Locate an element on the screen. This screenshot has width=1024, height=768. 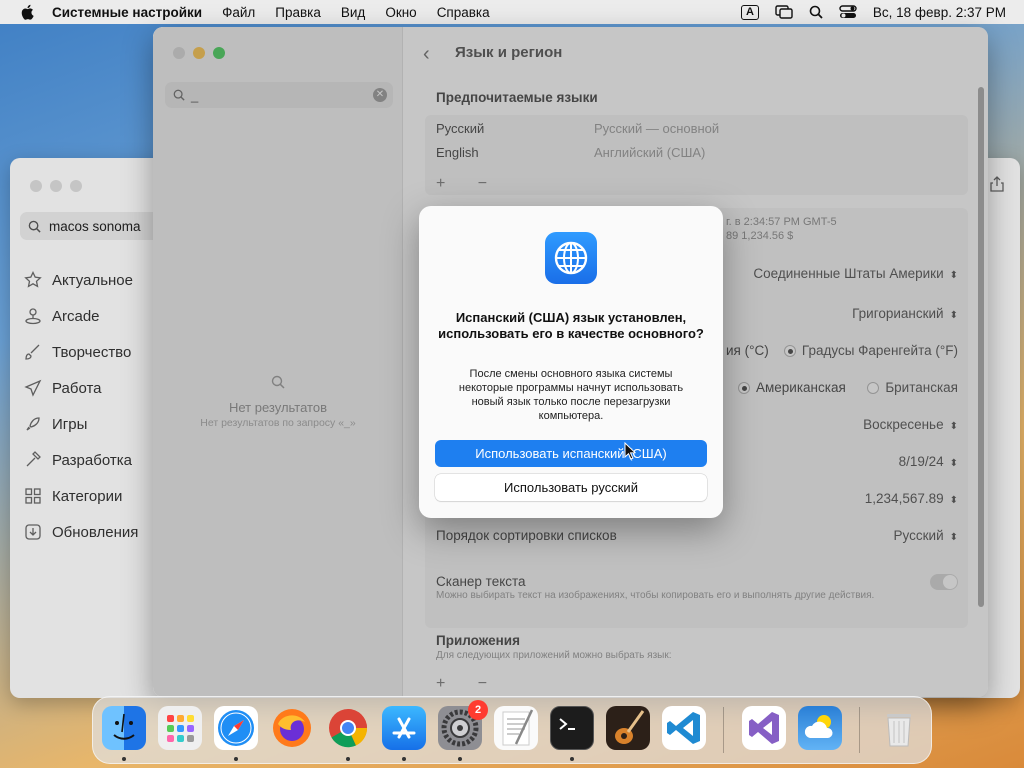
safari-icon is located at coordinates (236, 728).